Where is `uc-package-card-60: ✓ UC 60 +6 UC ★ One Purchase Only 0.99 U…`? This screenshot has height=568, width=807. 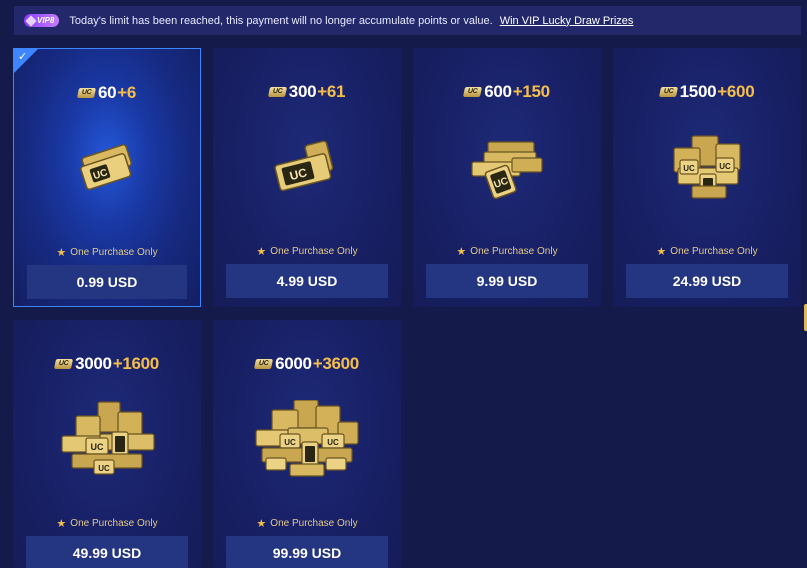
uc-package-card-60: ✓ UC 60 +6 UC ★ One Purchase Only 0.99 U… is located at coordinates (107, 177).